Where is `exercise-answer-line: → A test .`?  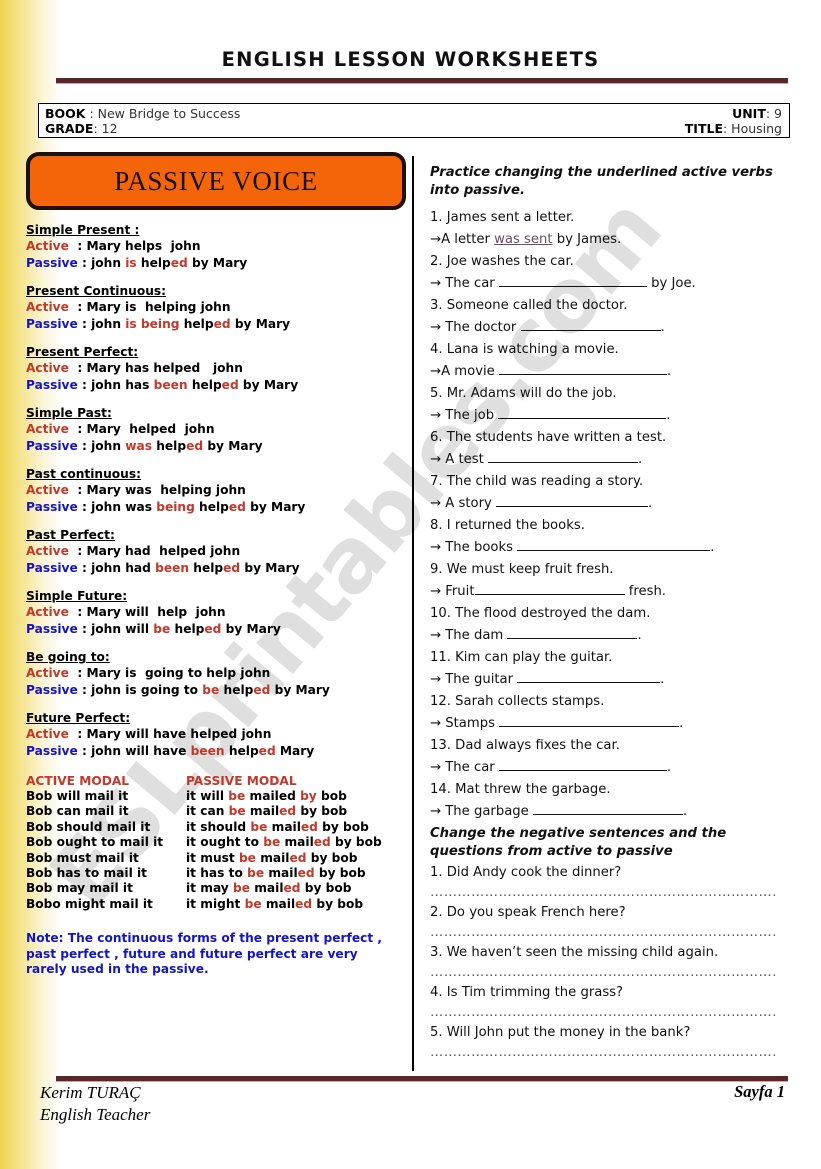
exercise-answer-line: → A test . is located at coordinates (610, 460).